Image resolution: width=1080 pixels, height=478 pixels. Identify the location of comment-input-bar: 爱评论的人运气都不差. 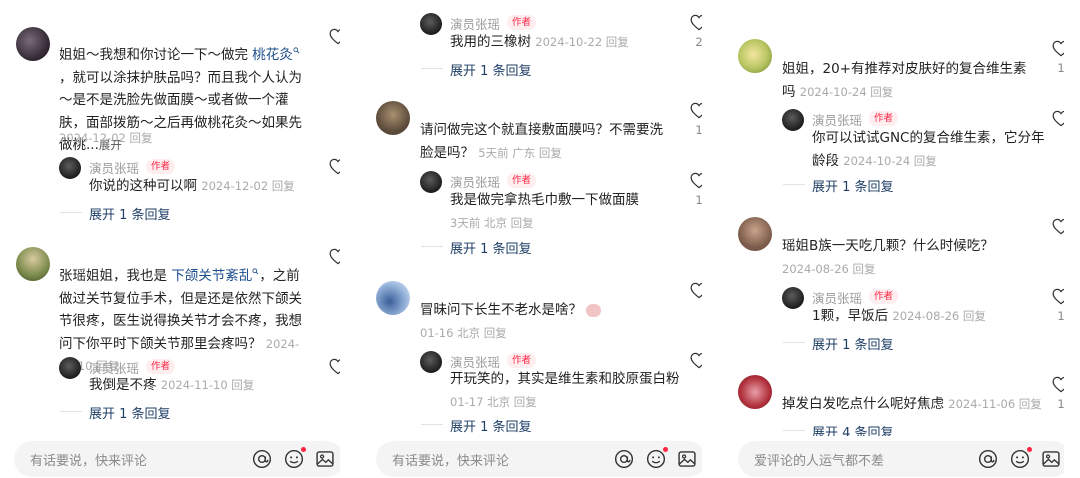
(901, 459).